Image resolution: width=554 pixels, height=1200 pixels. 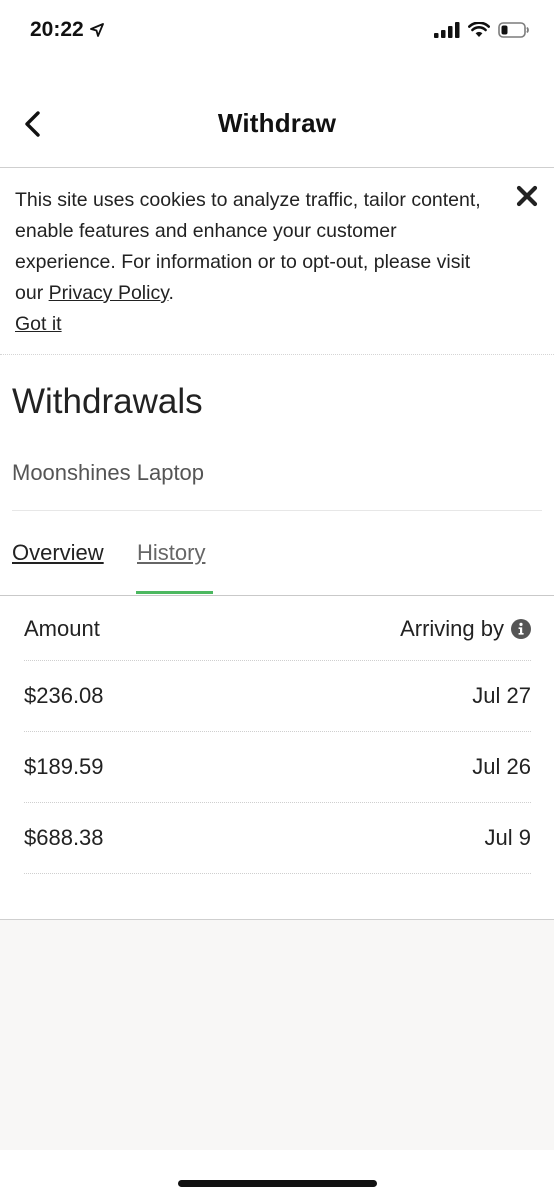 I want to click on time-text: 20:22, so click(x=57, y=29).